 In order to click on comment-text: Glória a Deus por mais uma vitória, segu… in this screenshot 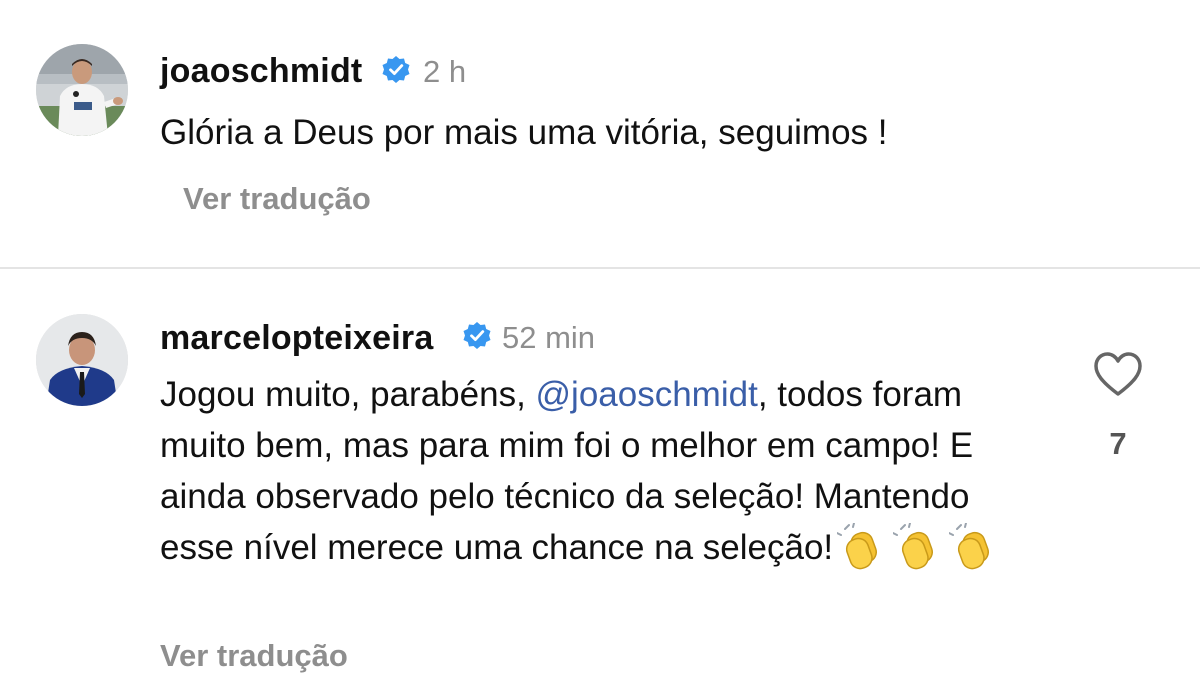, I will do `click(524, 132)`.